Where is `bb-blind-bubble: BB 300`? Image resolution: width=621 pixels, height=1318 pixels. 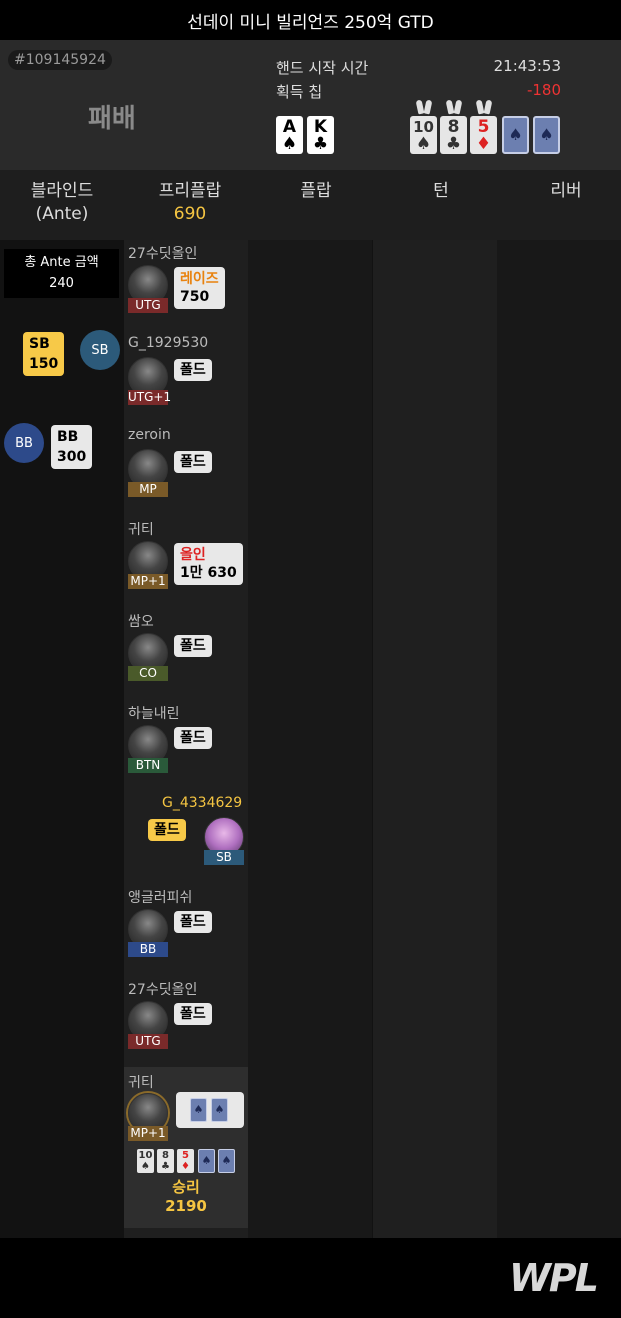 bb-blind-bubble: BB 300 is located at coordinates (72, 447).